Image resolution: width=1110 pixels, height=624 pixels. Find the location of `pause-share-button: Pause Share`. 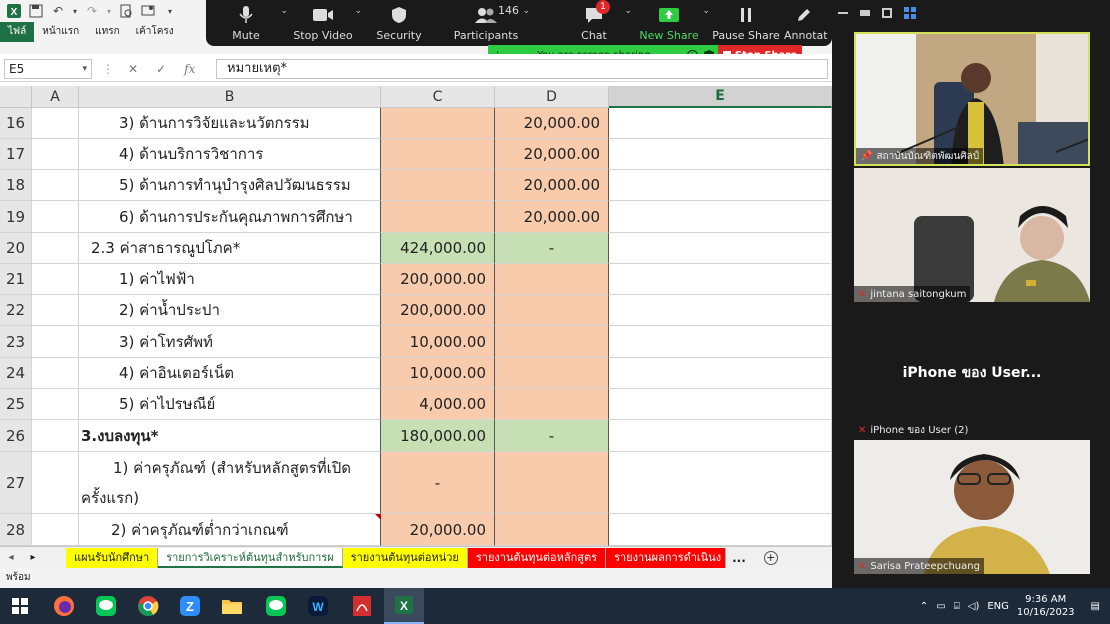

pause-share-button: Pause Share is located at coordinates (746, 23).